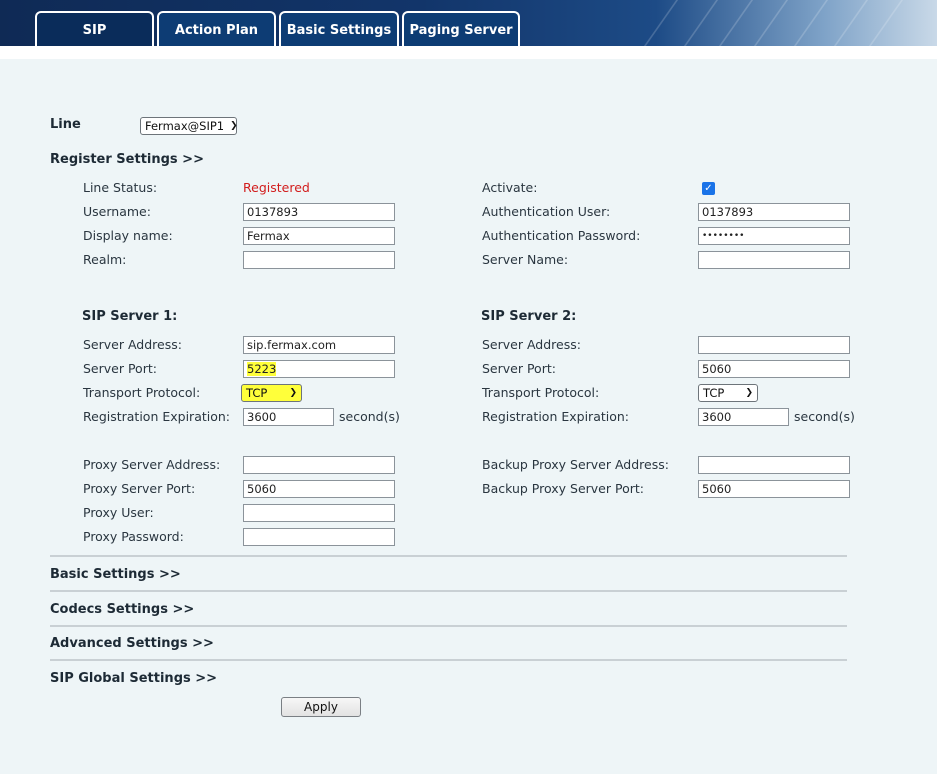  What do you see at coordinates (519, 368) in the screenshot?
I see `server2-port-label: Server Port:` at bounding box center [519, 368].